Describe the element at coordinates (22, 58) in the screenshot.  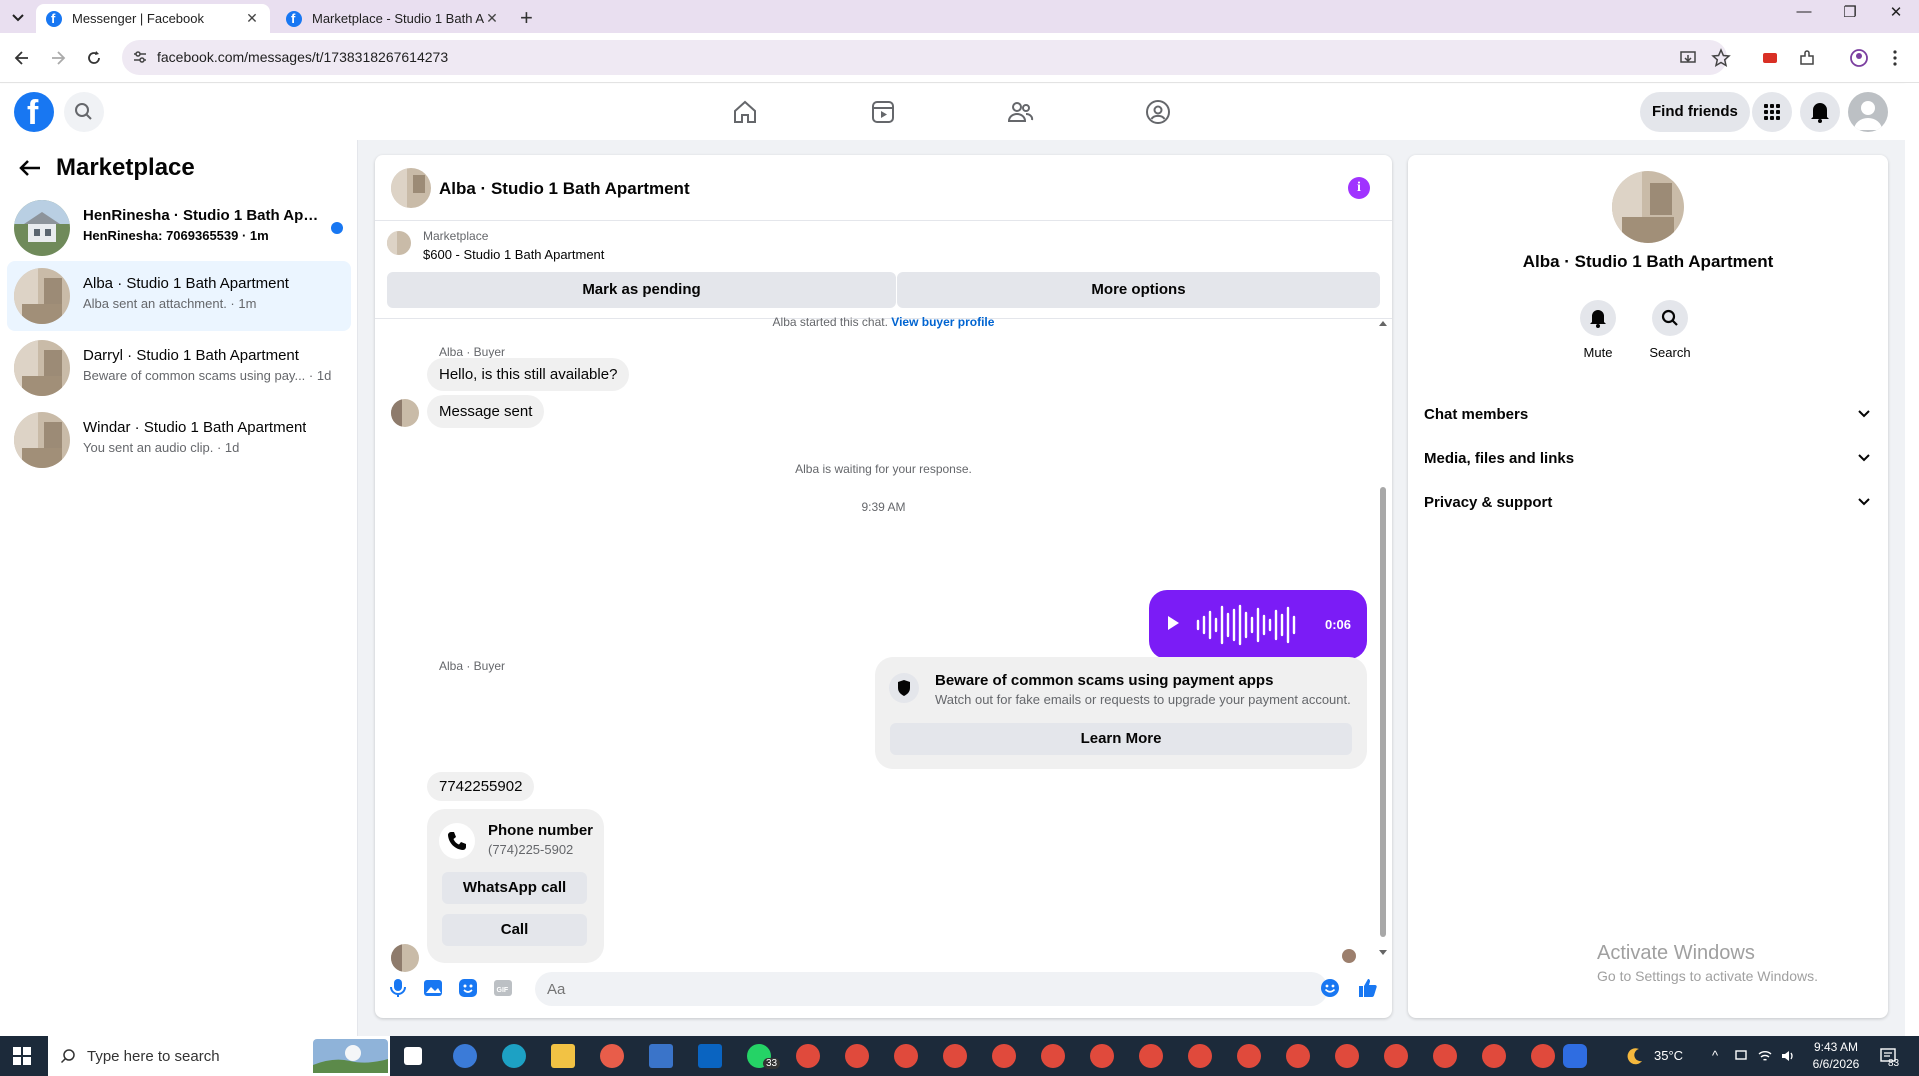
I see `back-icon` at that location.